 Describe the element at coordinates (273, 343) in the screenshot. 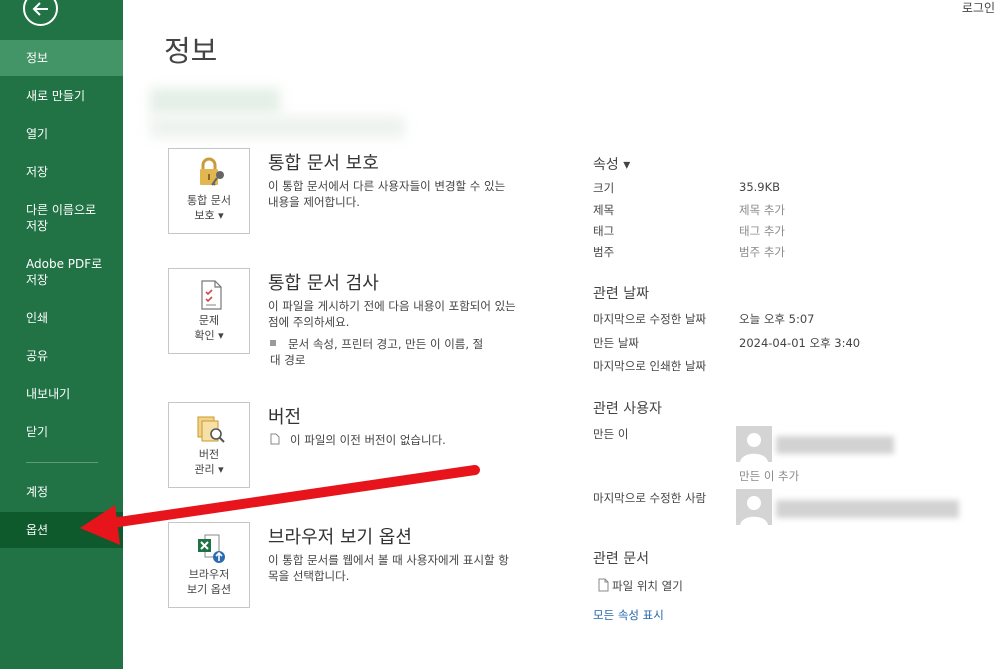

I see `bullet-square-icon` at that location.